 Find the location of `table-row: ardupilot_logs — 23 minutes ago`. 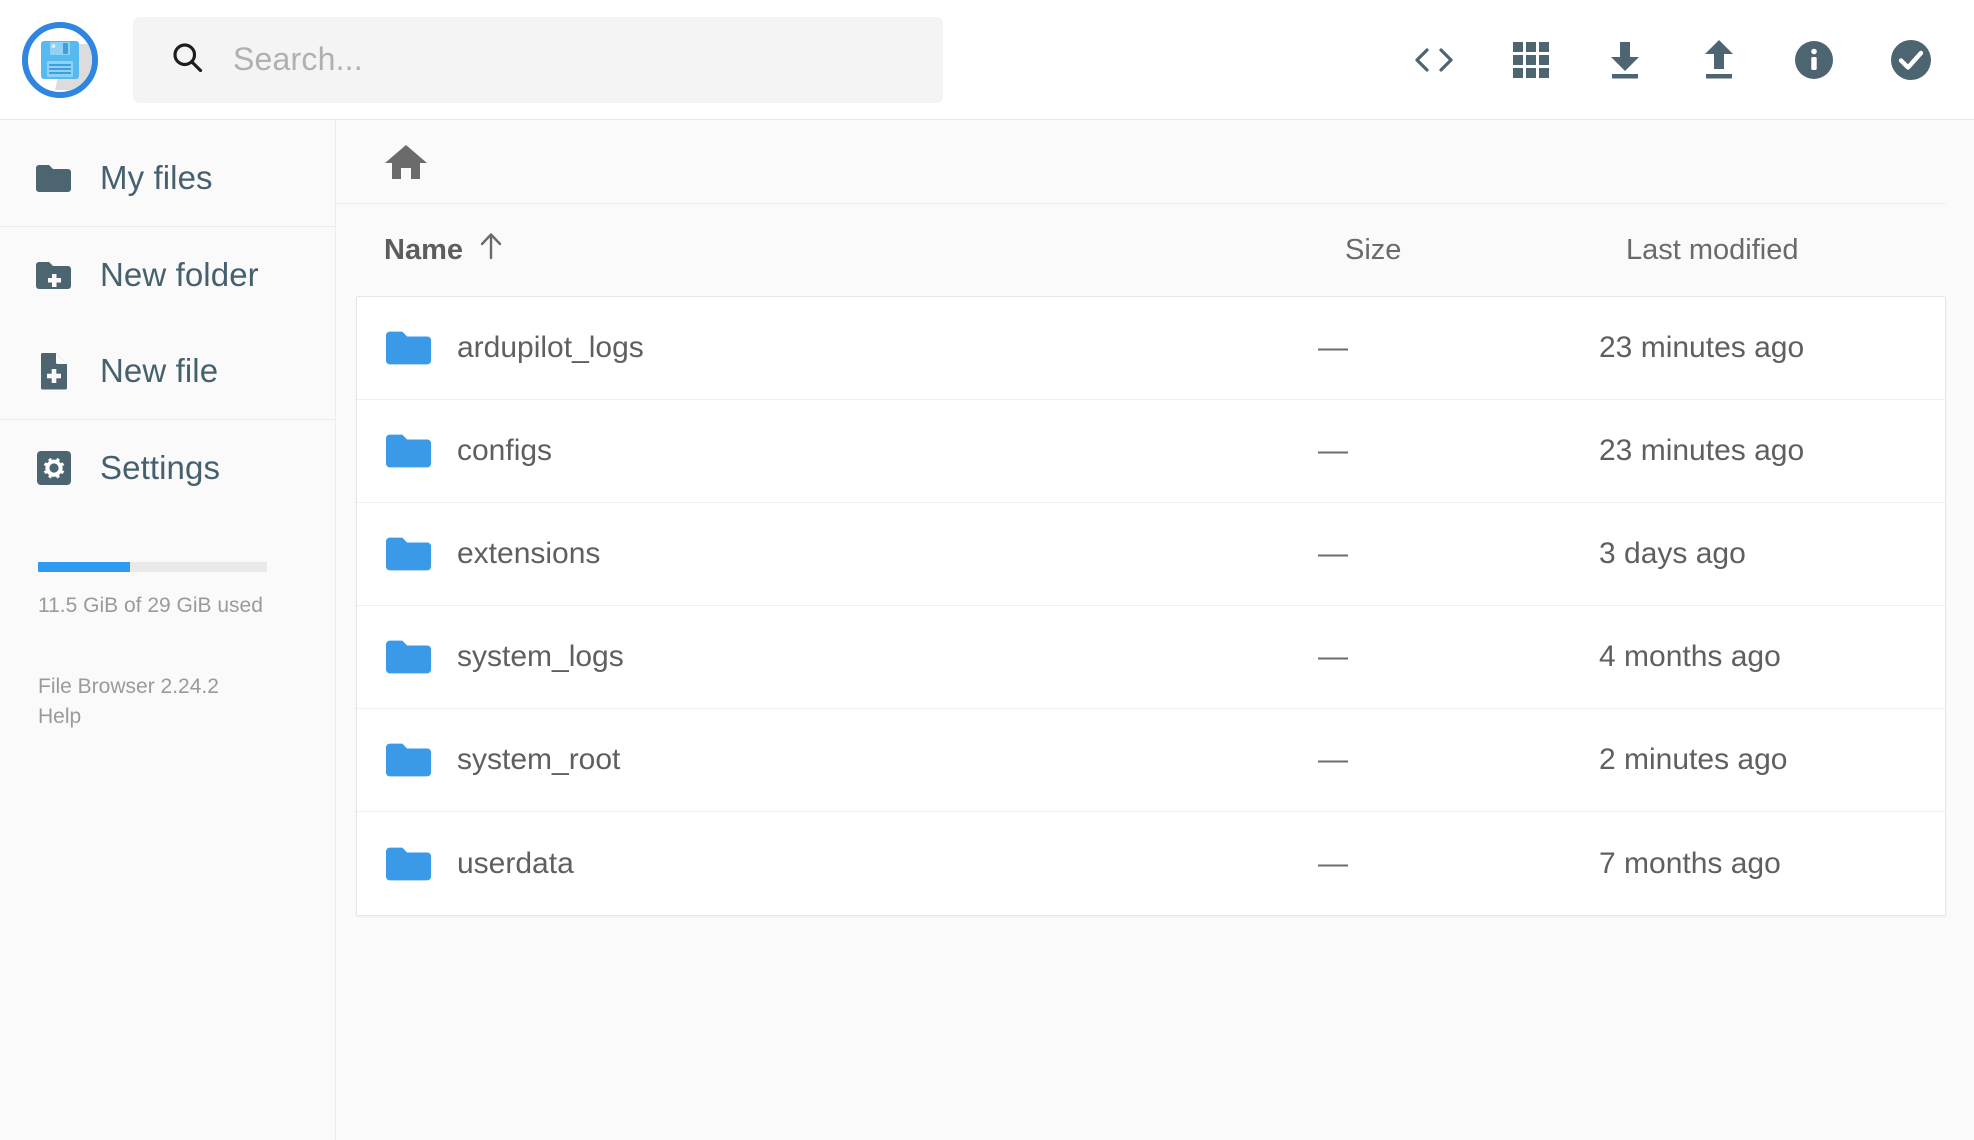

table-row: ardupilot_logs — 23 minutes ago is located at coordinates (1151, 348).